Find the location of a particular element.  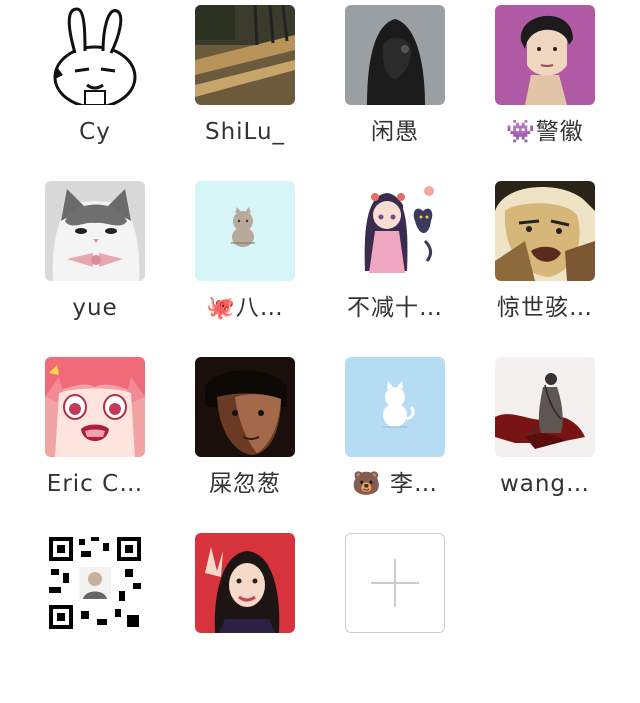

avatar-ba is located at coordinates (245, 231).